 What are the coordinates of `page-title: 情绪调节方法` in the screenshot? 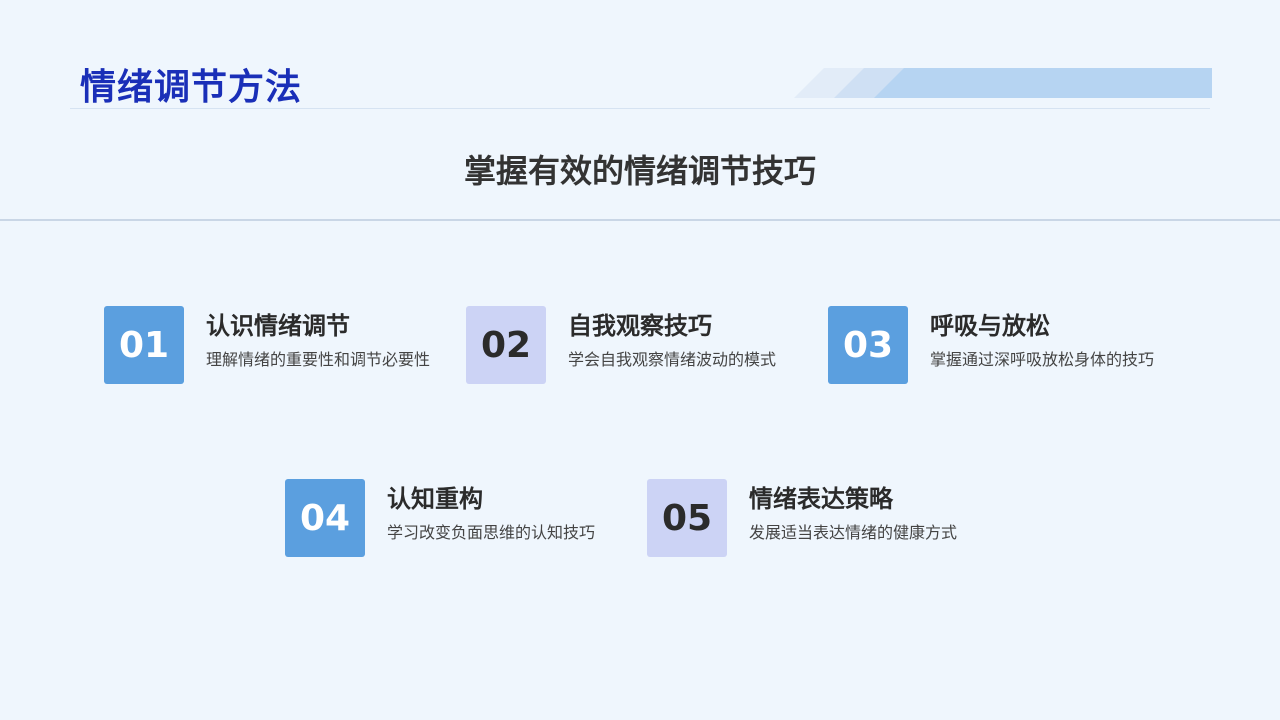 It's located at (191, 87).